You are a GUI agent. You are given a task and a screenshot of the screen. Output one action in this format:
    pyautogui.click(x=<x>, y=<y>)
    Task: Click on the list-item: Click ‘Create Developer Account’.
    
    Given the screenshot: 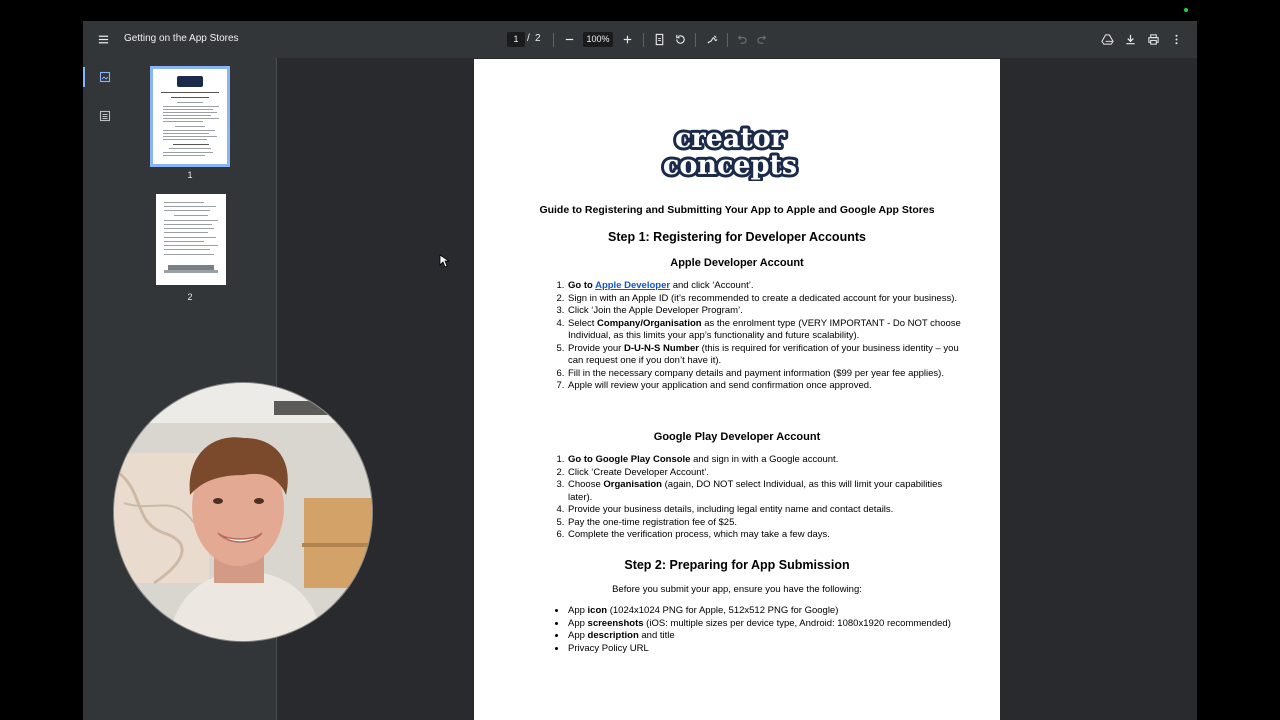 What is the action you would take?
    pyautogui.click(x=767, y=473)
    